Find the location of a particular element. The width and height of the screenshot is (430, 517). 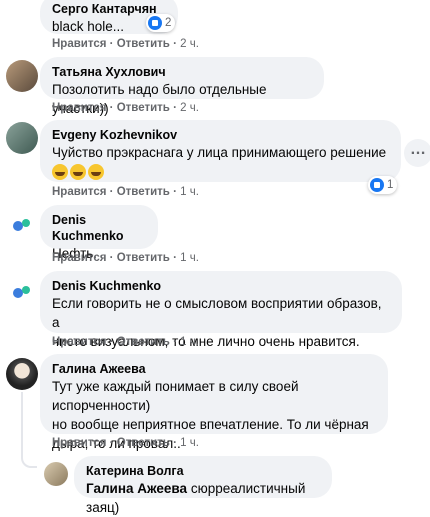

emoji-row is located at coordinates (220, 172).